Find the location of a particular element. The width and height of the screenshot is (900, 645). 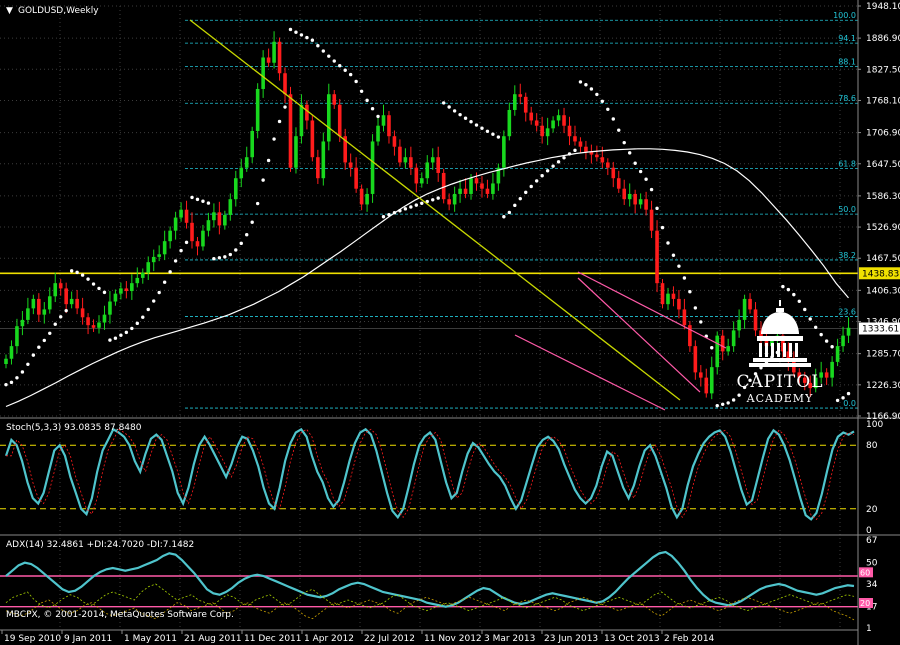

price-tick-label: 1467.50 is located at coordinates (883, 259).